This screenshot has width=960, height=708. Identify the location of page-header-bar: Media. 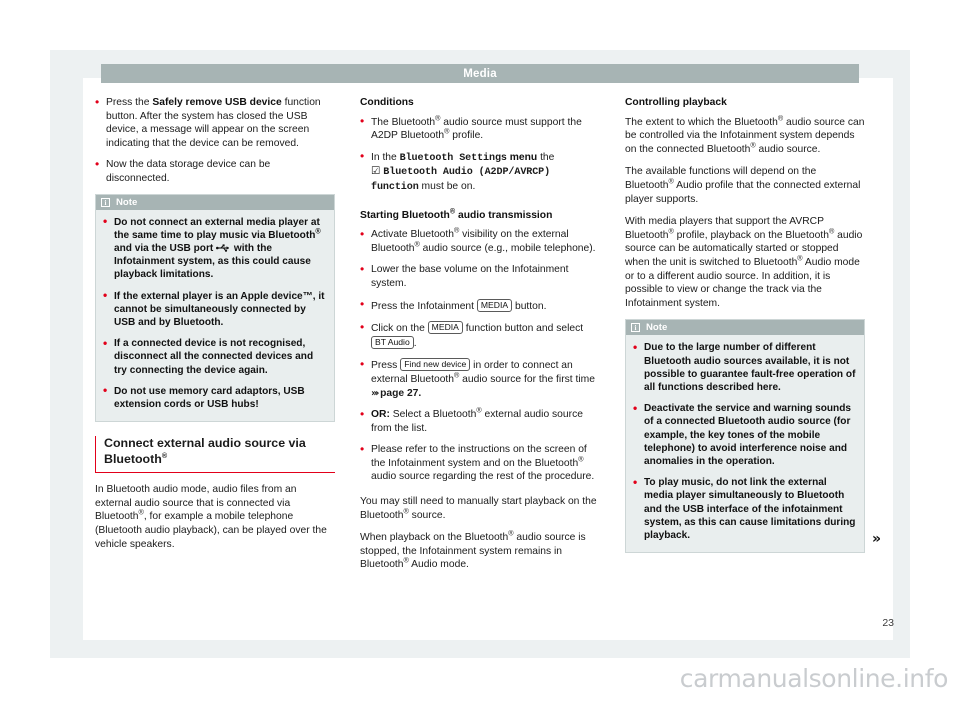
(480, 73).